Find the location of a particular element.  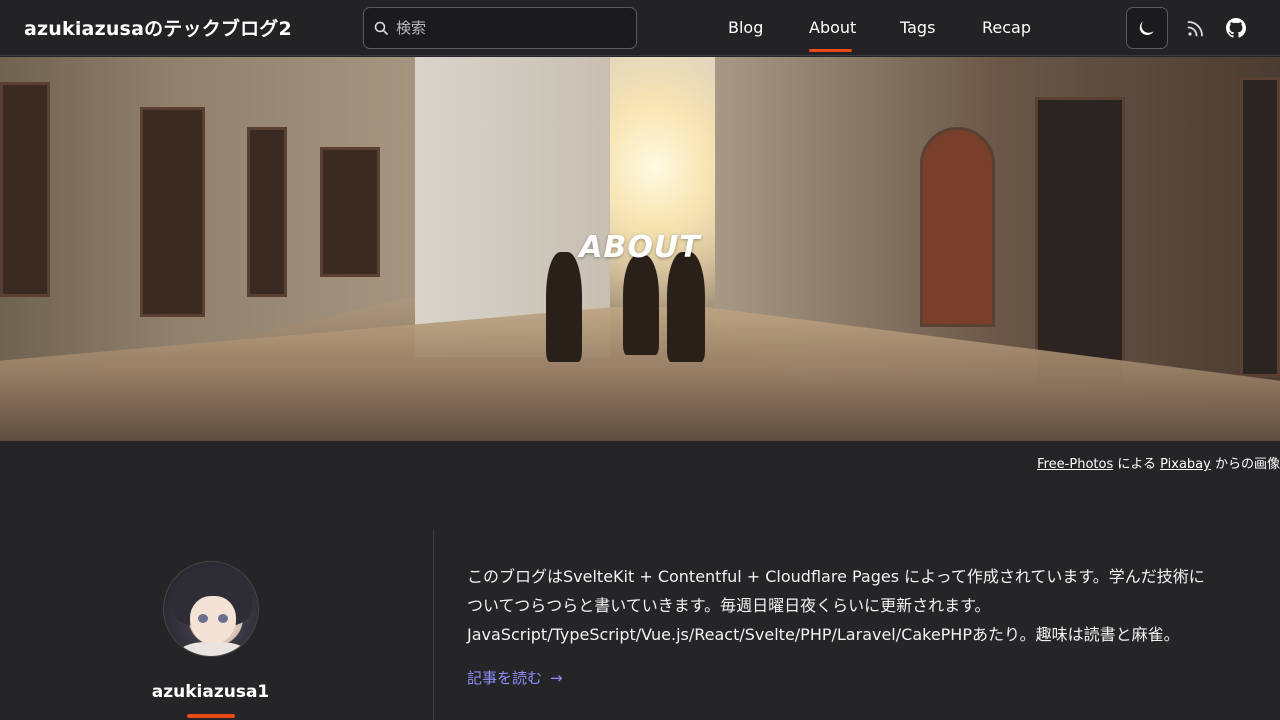

rss-icon is located at coordinates (1196, 28).